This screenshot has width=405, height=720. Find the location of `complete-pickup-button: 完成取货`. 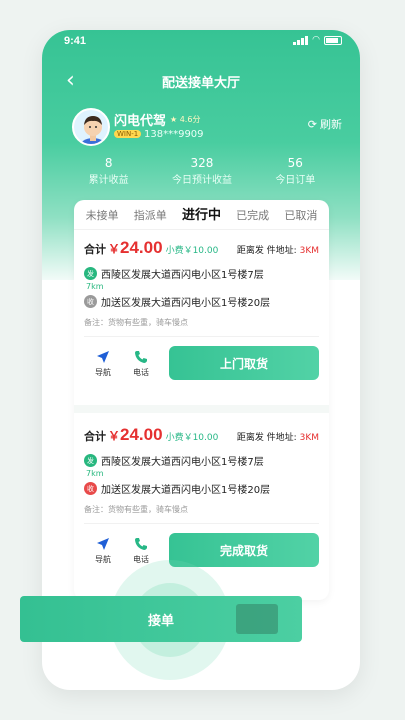

complete-pickup-button: 完成取货 is located at coordinates (244, 550).